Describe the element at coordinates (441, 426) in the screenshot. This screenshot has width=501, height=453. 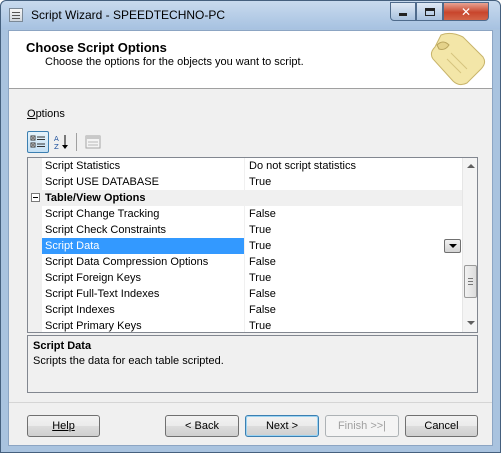
I see `cancel-button: Cancel` at that location.